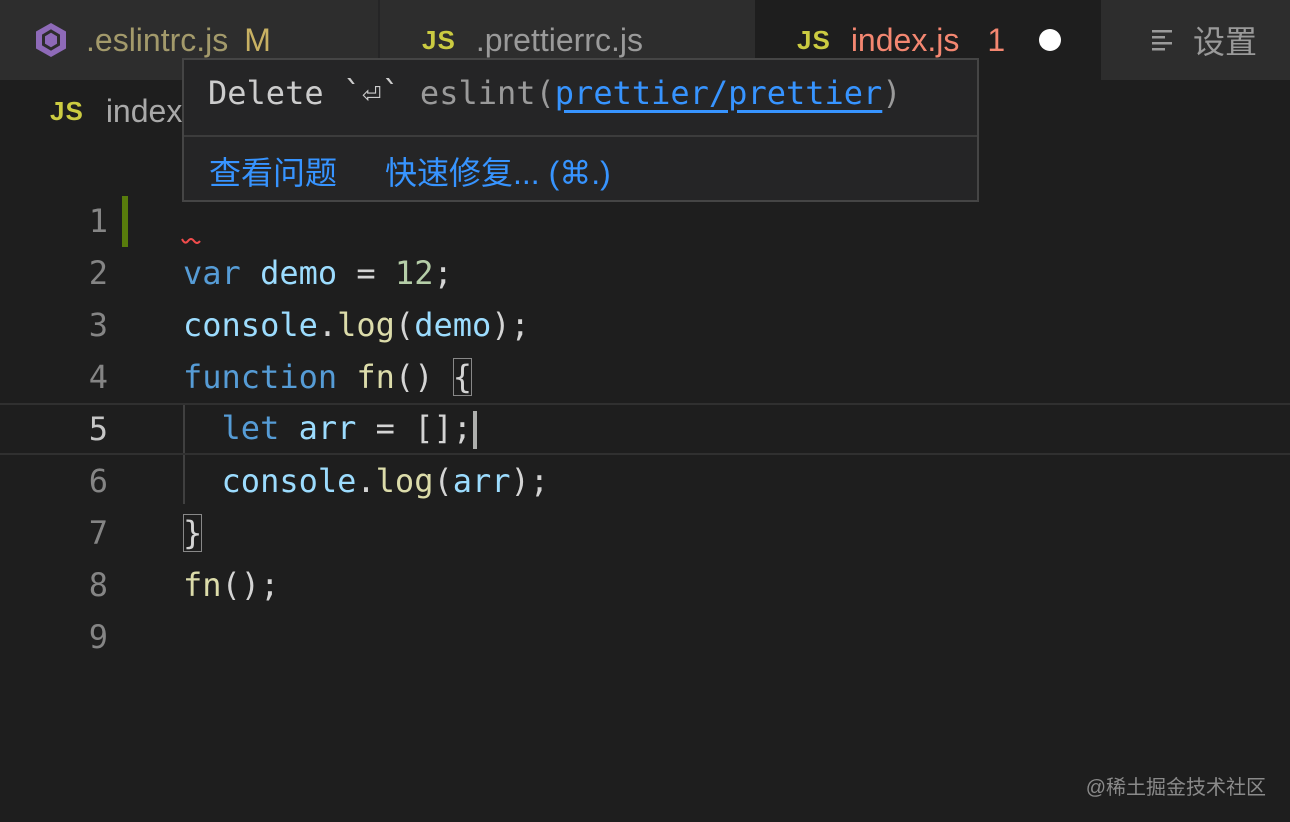 This screenshot has height=822, width=1290. I want to click on line-number: 1, so click(98, 221).